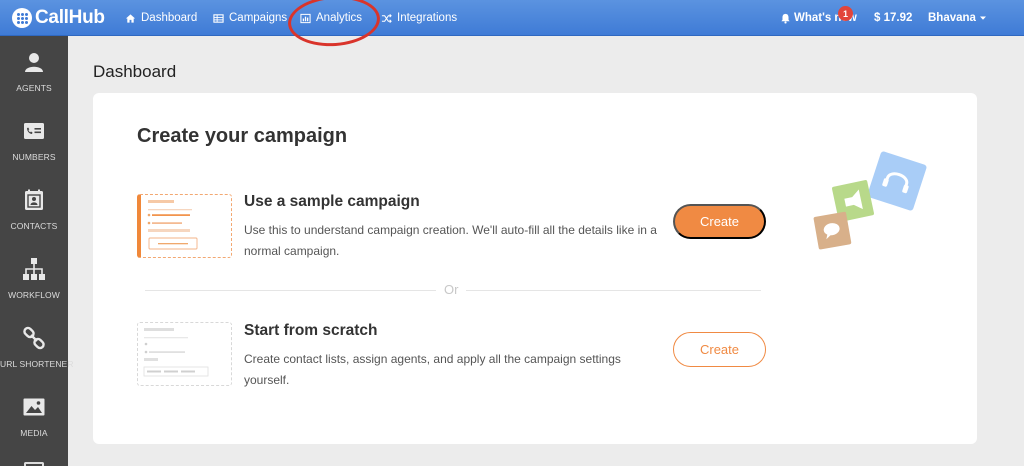  I want to click on contact-book-icon, so click(34, 199).